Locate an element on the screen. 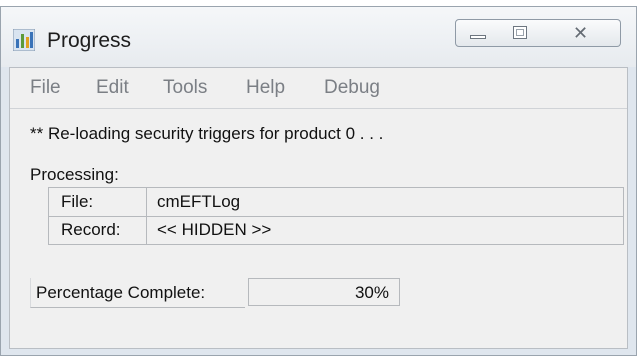 The width and height of the screenshot is (639, 358). percentage-label-box: Percentage Complete: is located at coordinates (137, 293).